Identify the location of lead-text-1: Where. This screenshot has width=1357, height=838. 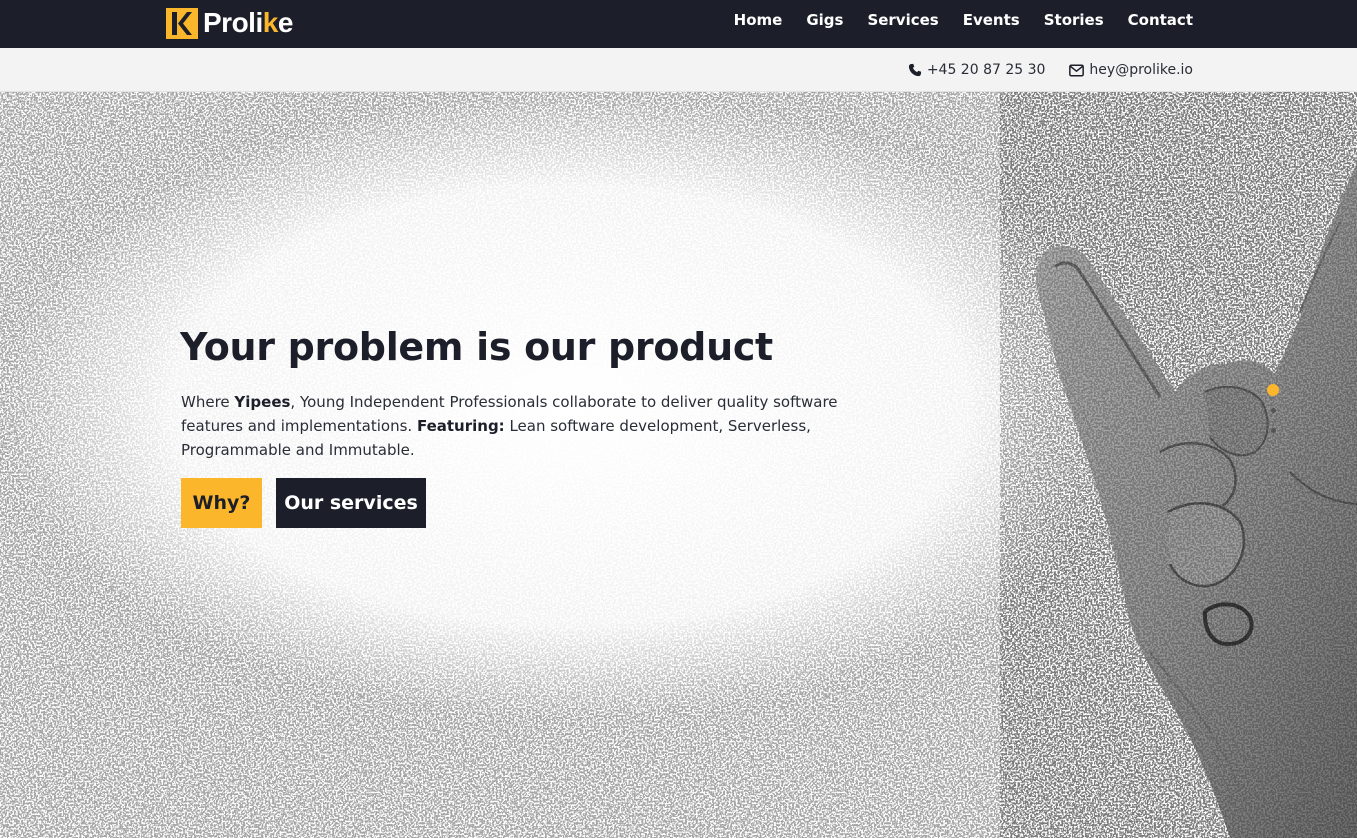
(208, 402).